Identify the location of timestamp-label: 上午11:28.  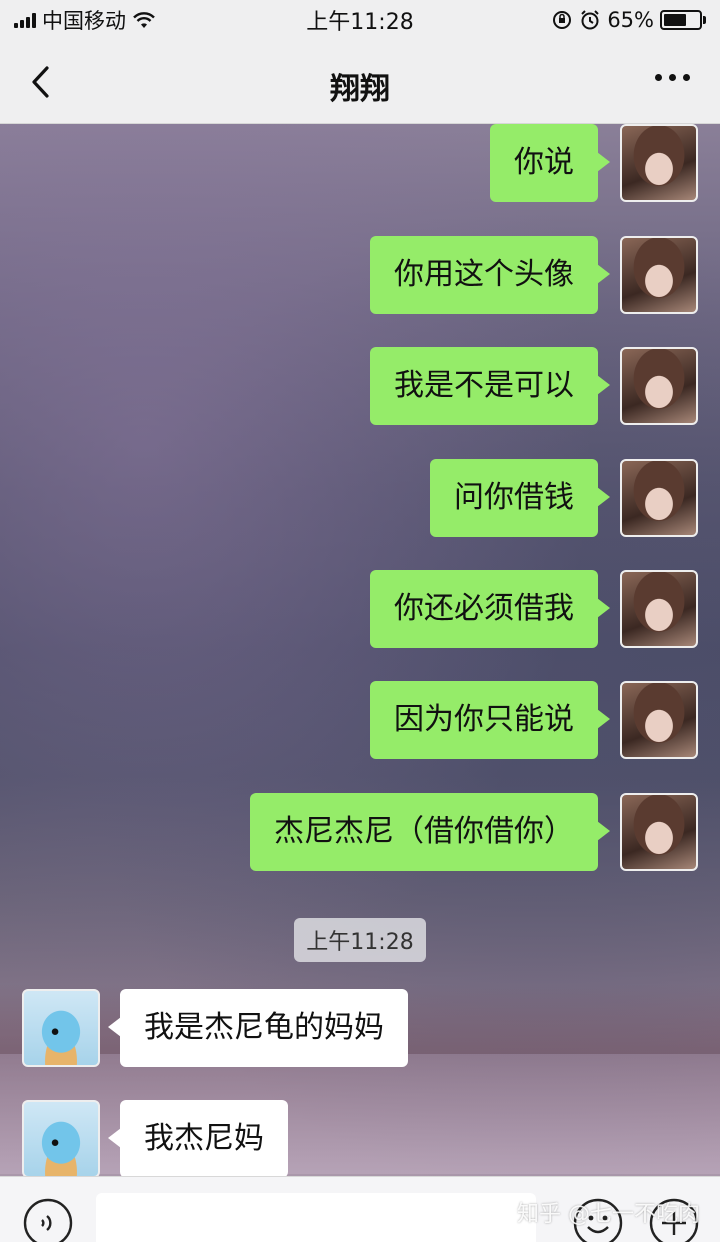
(360, 940).